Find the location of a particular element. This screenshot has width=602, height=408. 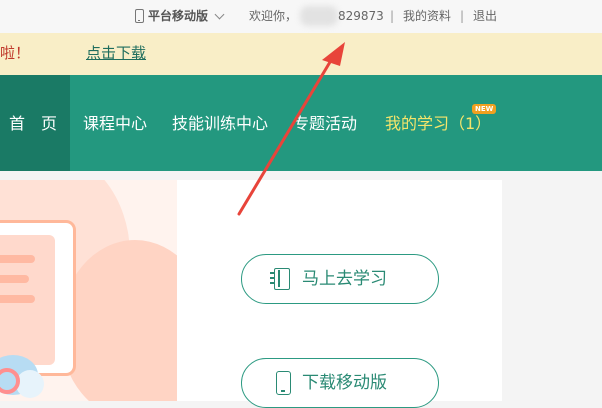

nav-item-skill-training: 技能训练中心 is located at coordinates (220, 124).